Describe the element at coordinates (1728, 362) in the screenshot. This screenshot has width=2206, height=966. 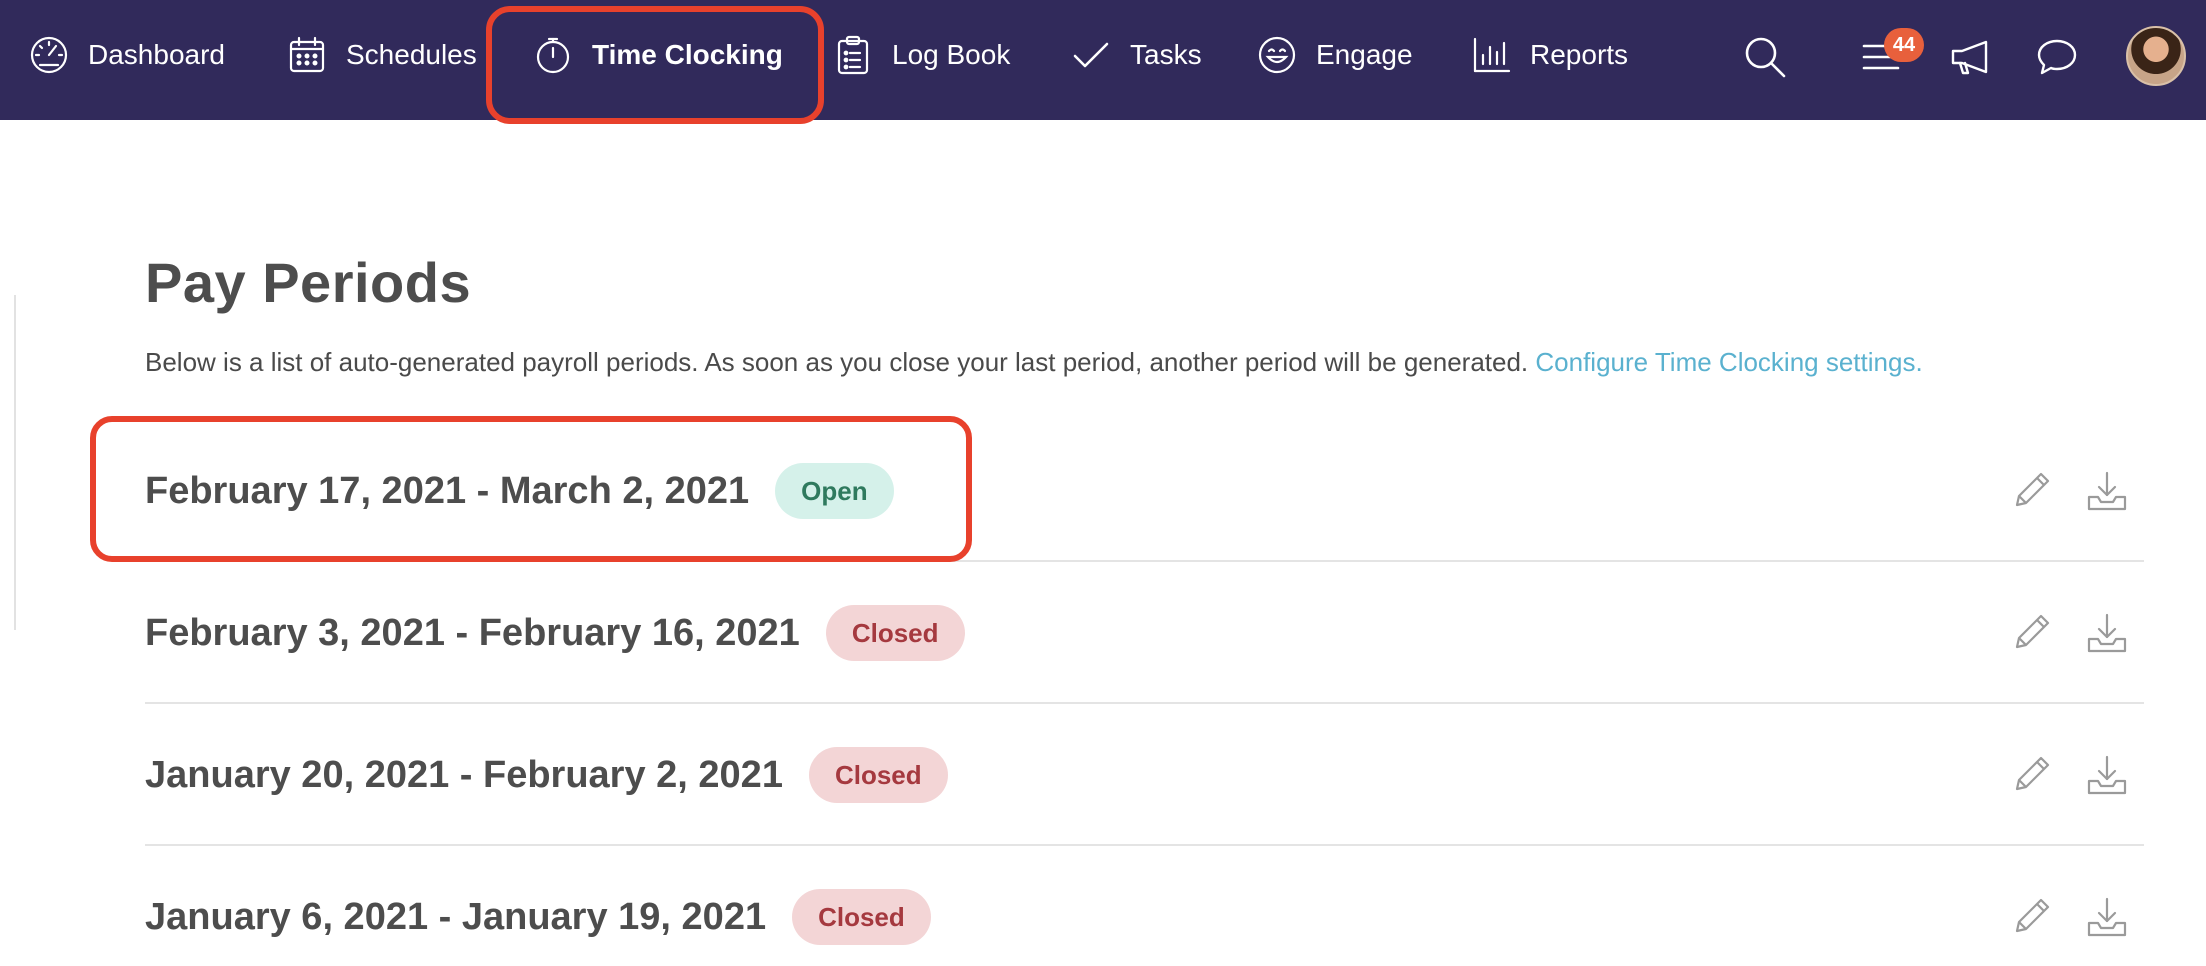
I see `configure-settings-link: Configure Time Clocking settings.` at that location.